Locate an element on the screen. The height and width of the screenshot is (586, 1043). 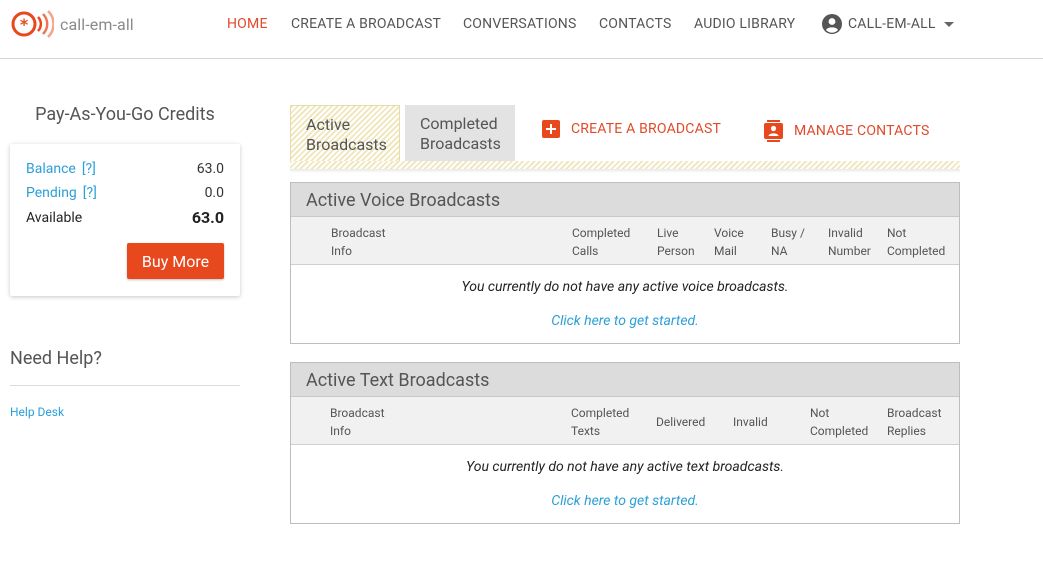
create-broadcast-link: CREATE A BROADCAST is located at coordinates (631, 129).